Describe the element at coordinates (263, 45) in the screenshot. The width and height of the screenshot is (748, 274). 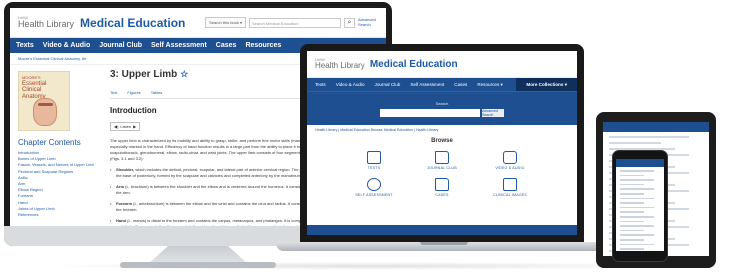
I see `nav-resources: Resources` at that location.